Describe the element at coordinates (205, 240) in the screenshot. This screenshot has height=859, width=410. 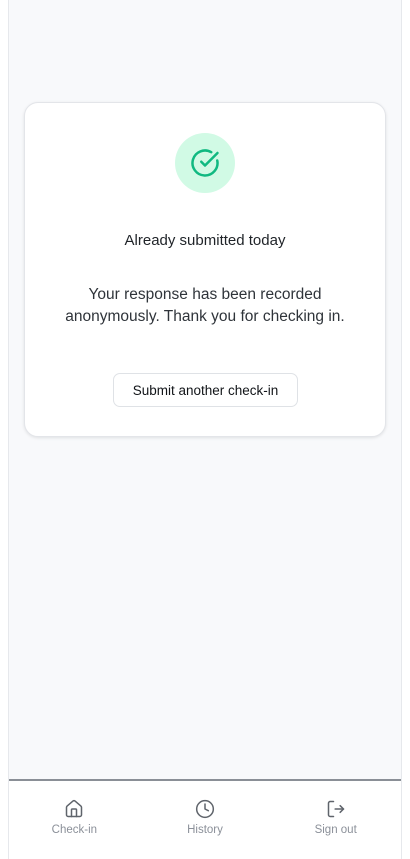
I see `status-title: Already submitted today` at that location.